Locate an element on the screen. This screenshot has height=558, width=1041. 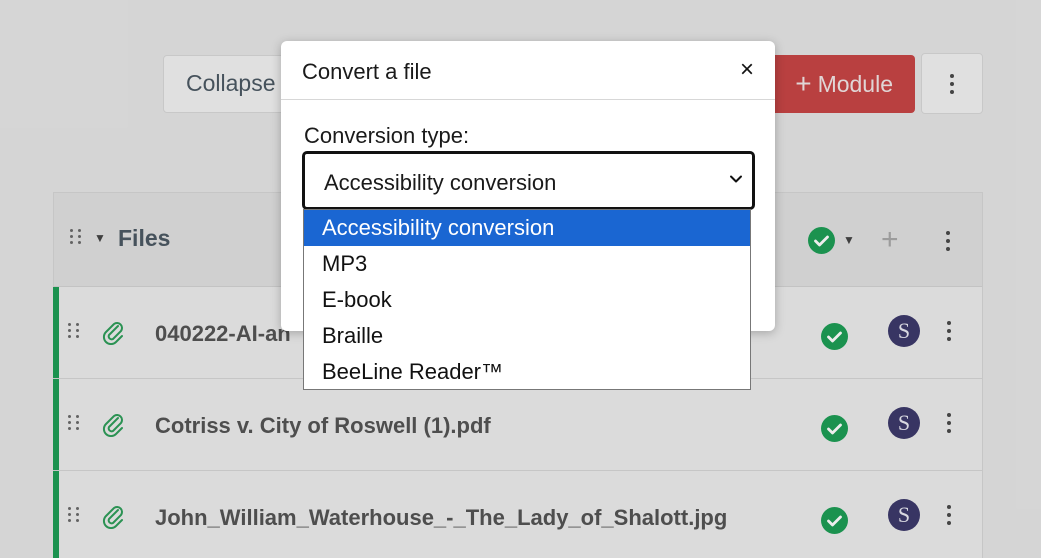
option-e-book: E-book is located at coordinates (527, 300).